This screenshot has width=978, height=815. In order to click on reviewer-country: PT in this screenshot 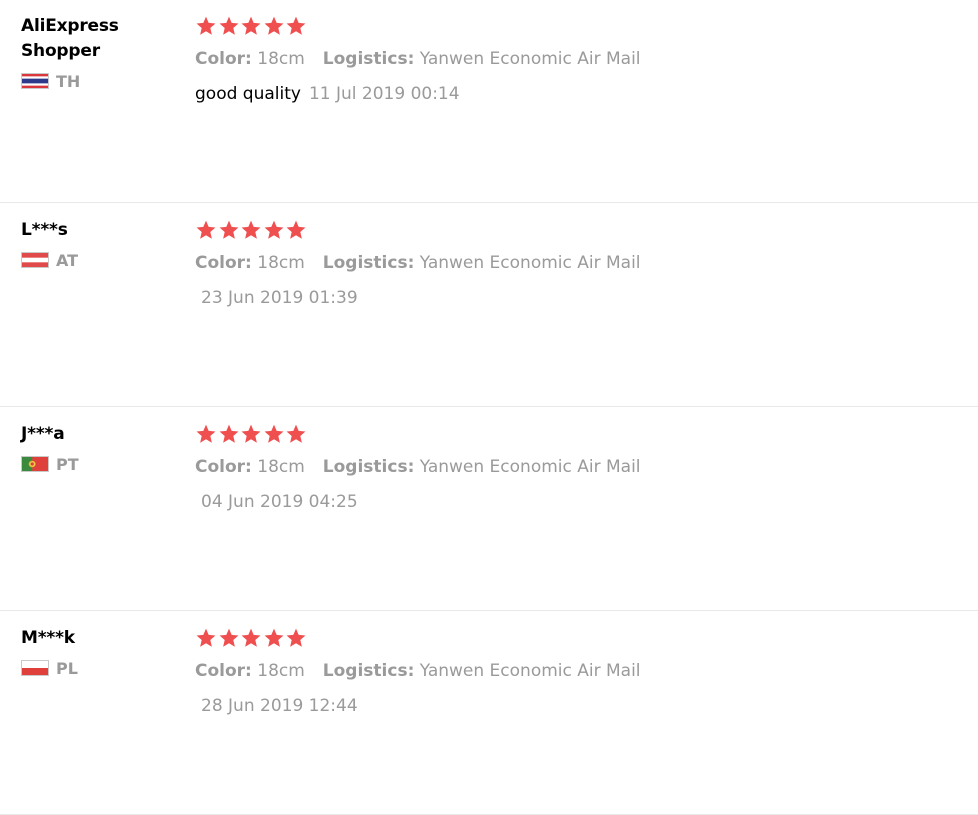, I will do `click(101, 464)`.